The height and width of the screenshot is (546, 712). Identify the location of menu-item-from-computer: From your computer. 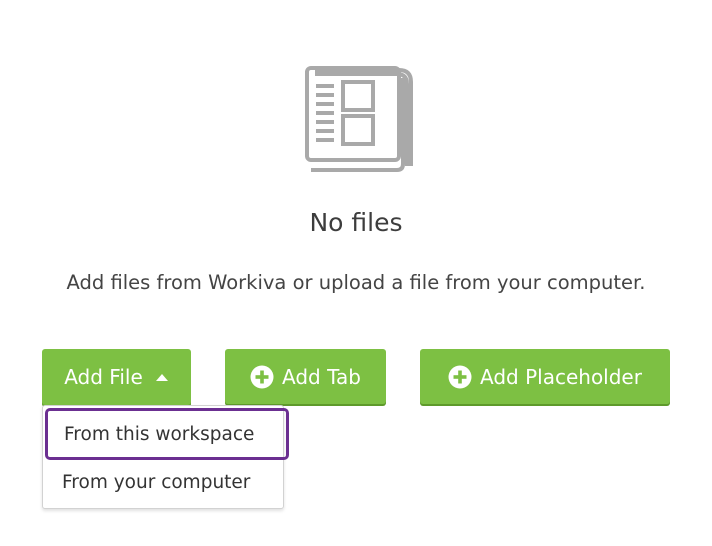
(163, 482).